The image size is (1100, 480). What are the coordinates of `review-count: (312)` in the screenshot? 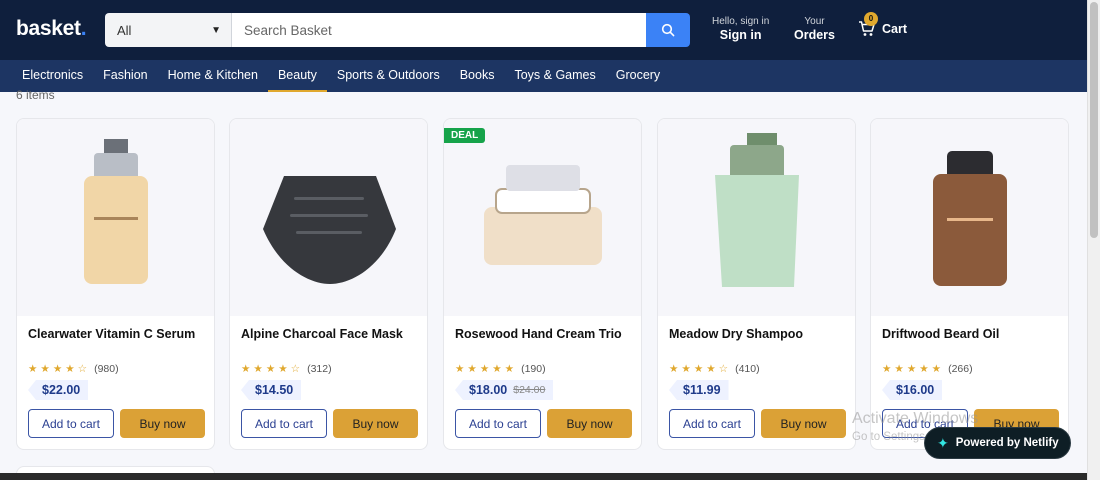 It's located at (319, 369).